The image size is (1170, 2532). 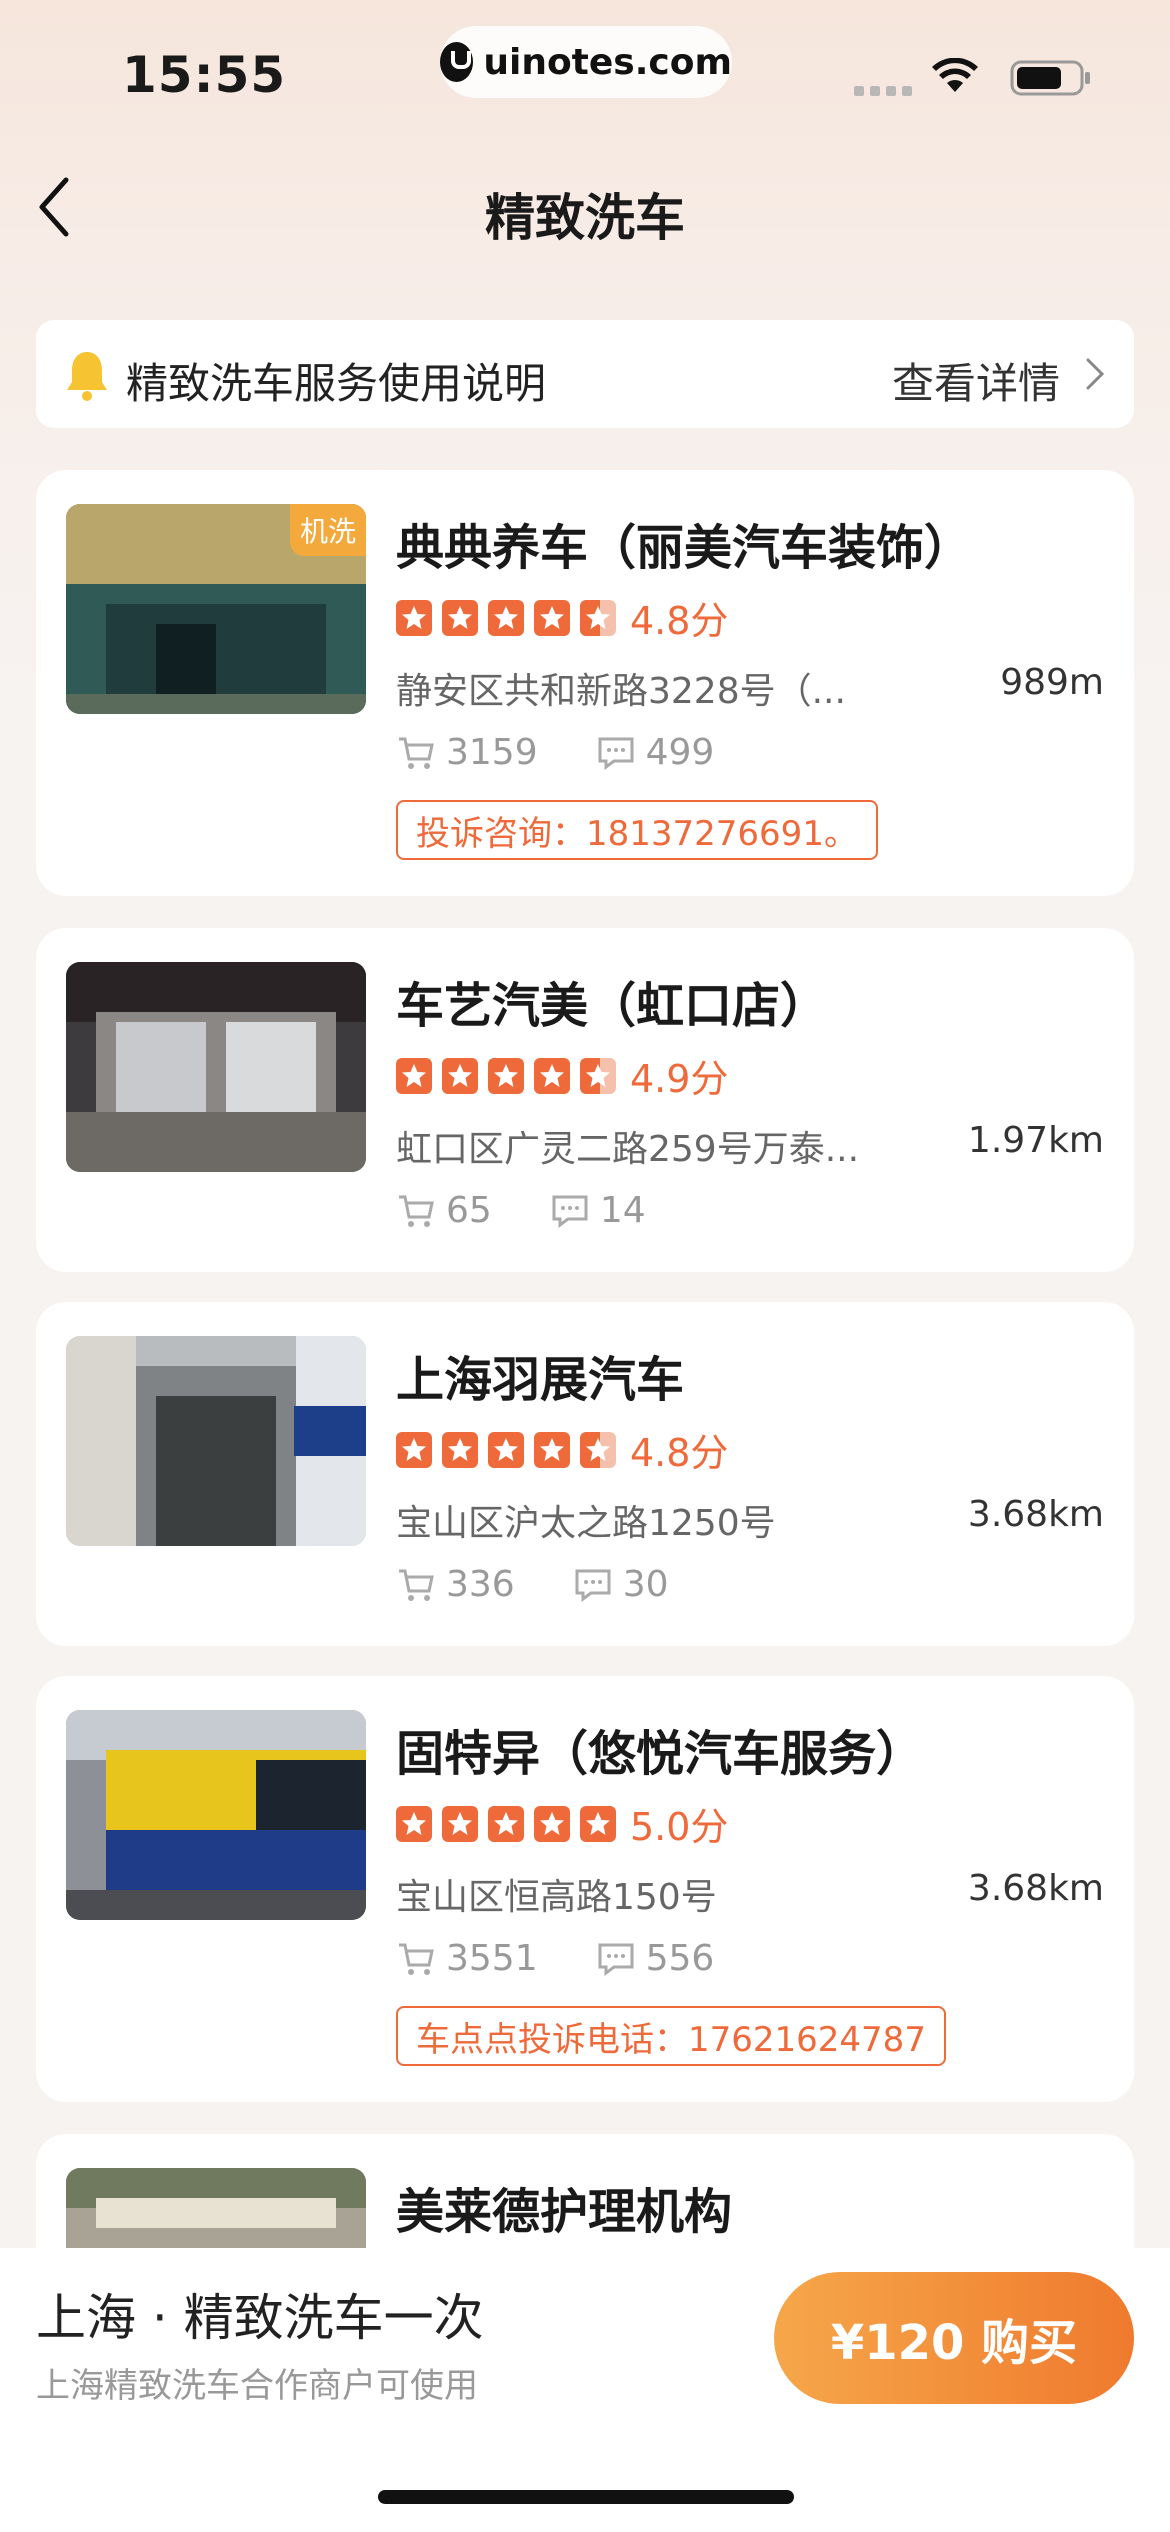 I want to click on home-indicator, so click(x=586, y=2497).